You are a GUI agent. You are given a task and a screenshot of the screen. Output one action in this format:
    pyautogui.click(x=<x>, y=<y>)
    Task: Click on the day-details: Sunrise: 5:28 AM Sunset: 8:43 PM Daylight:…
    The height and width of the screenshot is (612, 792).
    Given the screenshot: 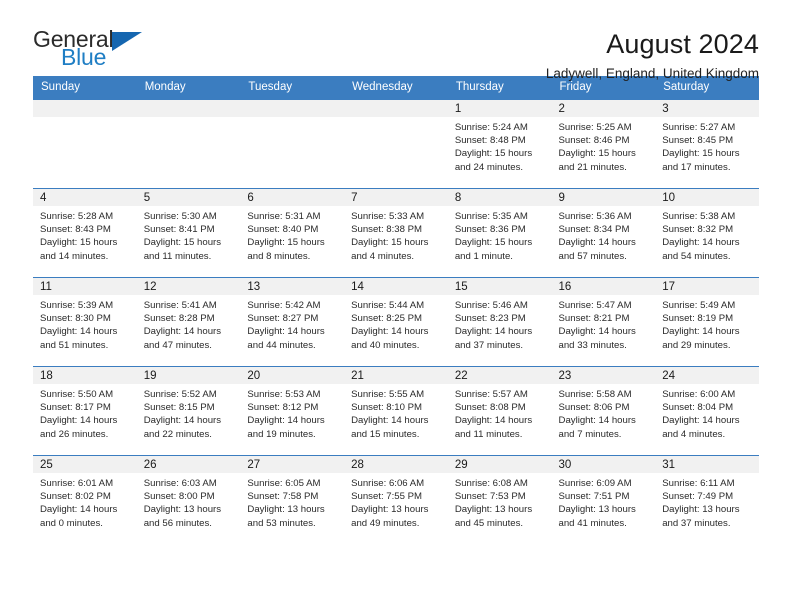 What is the action you would take?
    pyautogui.click(x=85, y=234)
    